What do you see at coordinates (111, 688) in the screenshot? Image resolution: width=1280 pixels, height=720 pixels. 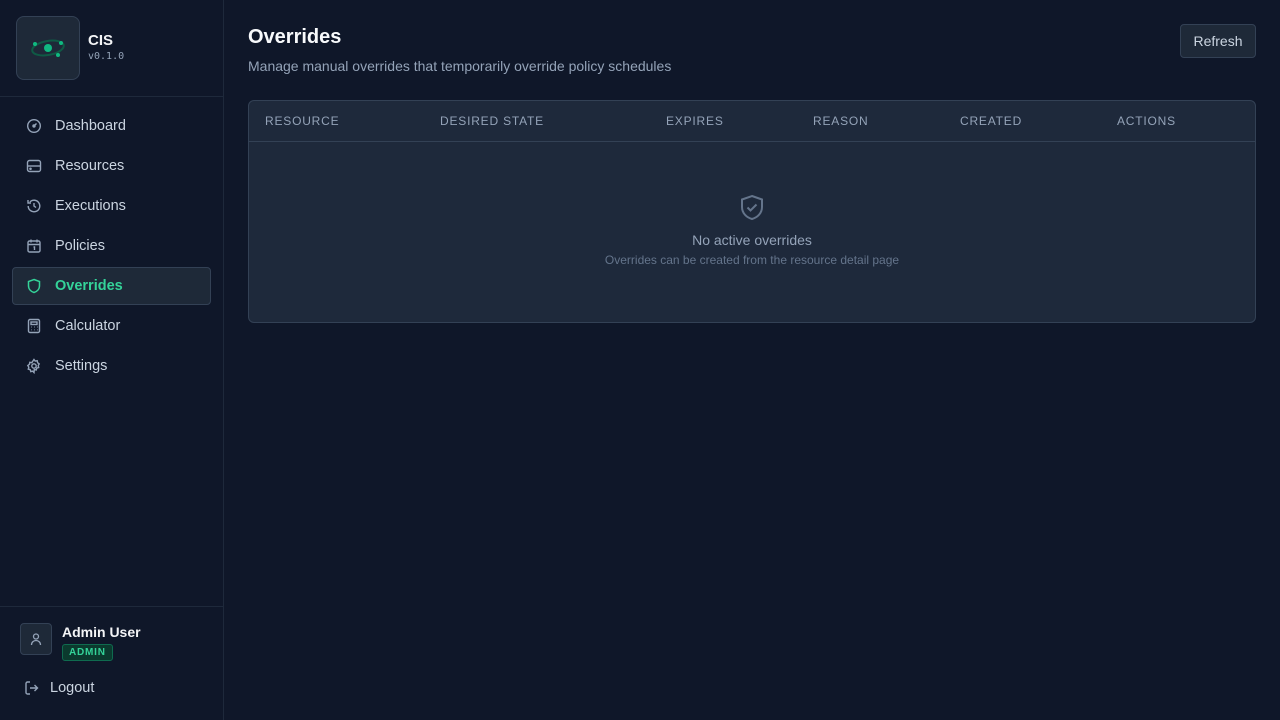 I see `logout-button: Logout` at bounding box center [111, 688].